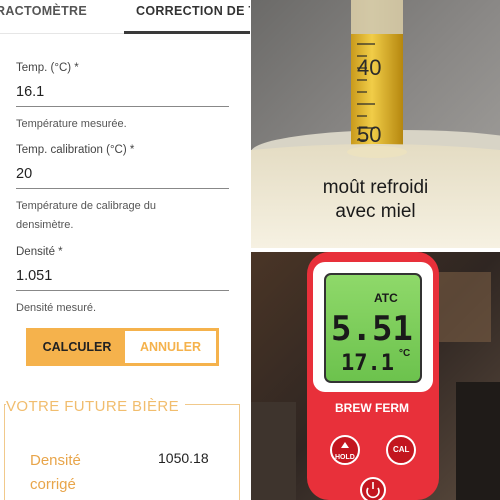  What do you see at coordinates (377, 152) in the screenshot?
I see `meniscus` at bounding box center [377, 152].